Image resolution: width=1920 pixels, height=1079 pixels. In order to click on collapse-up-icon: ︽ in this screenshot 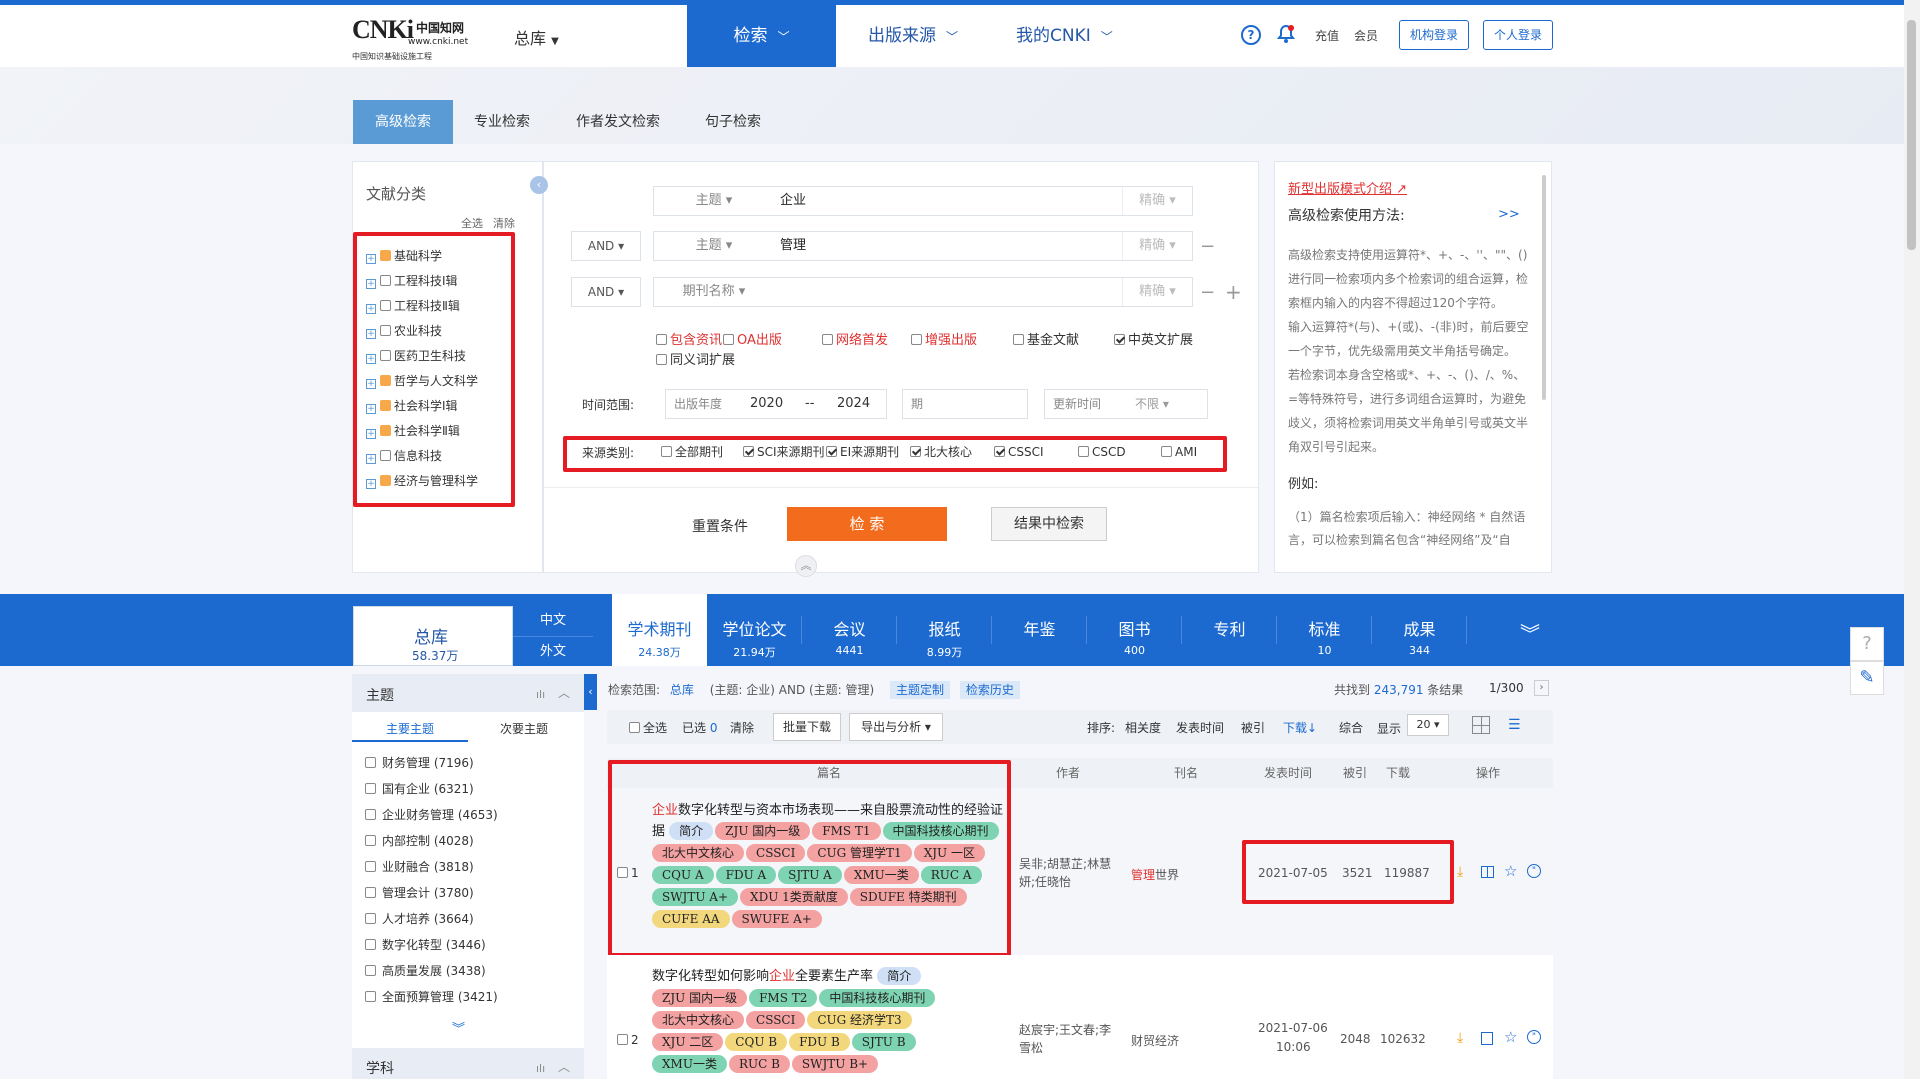, I will do `click(806, 566)`.